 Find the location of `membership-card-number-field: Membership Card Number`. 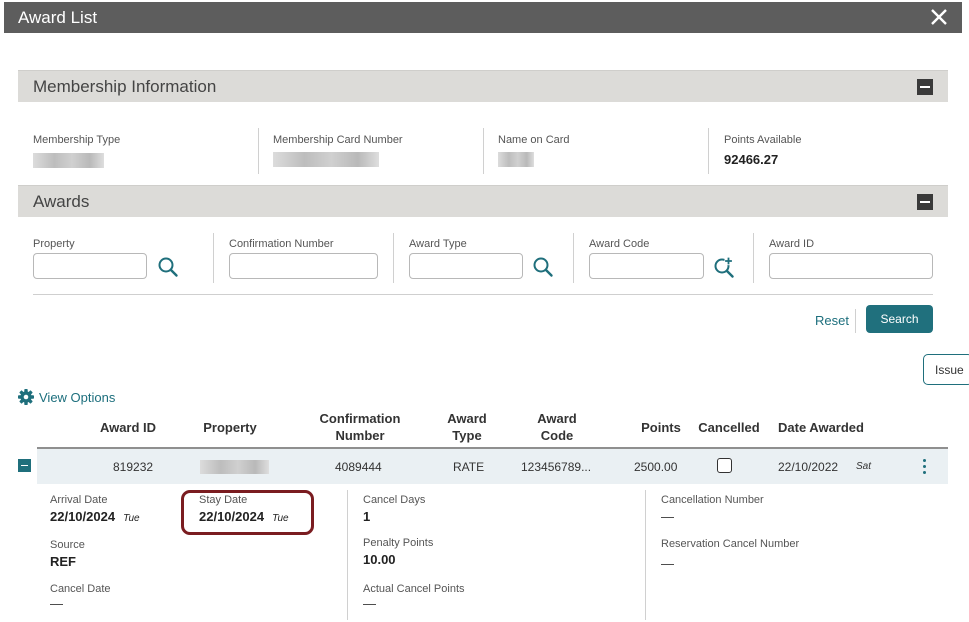

membership-card-number-field: Membership Card Number is located at coordinates (338, 153).